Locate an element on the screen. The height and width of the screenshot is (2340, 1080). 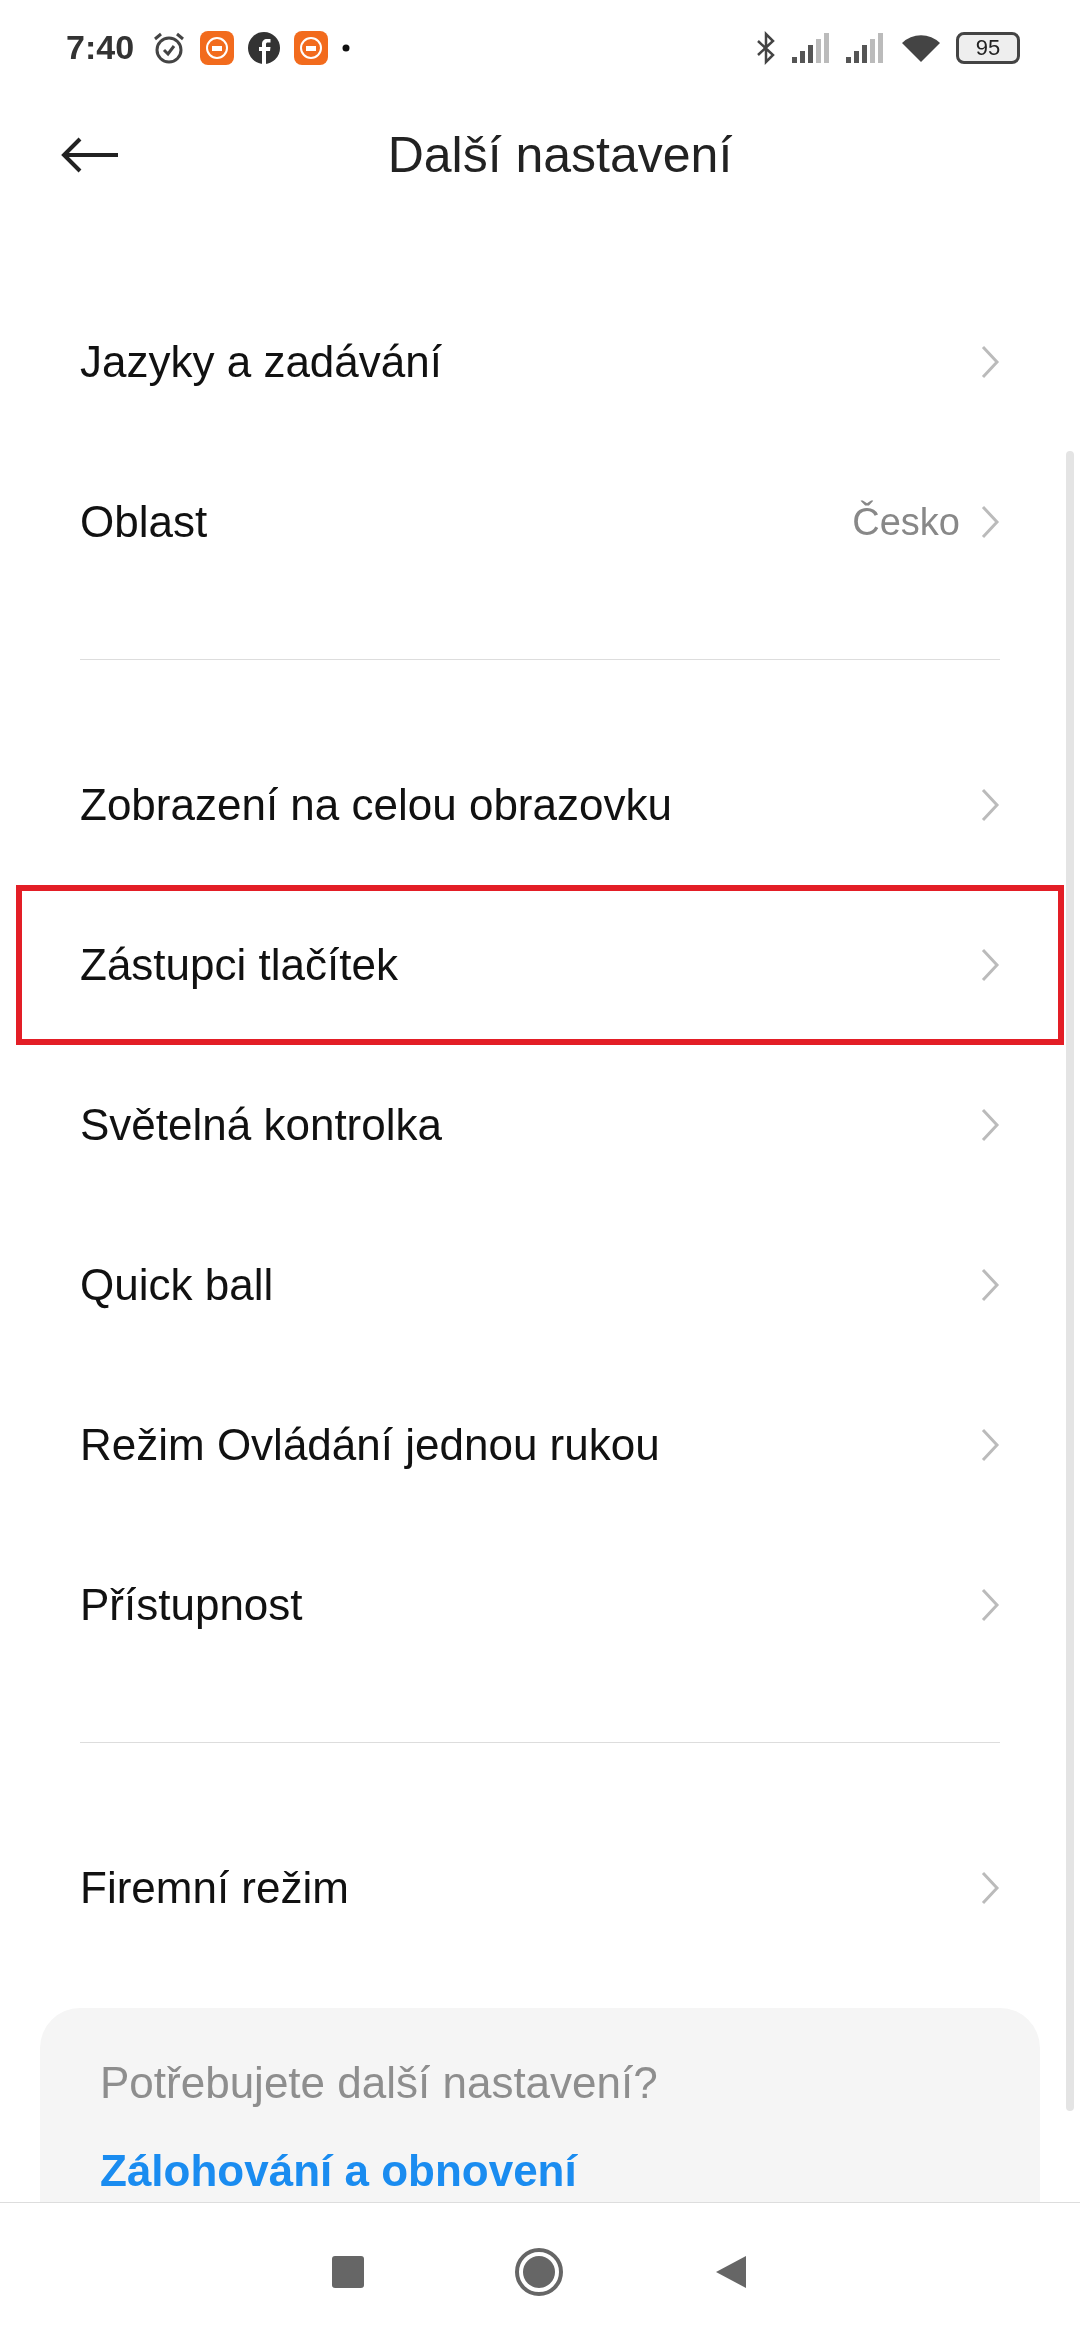
settings-row: Režim Ovládání jednou rukou is located at coordinates (540, 1445).